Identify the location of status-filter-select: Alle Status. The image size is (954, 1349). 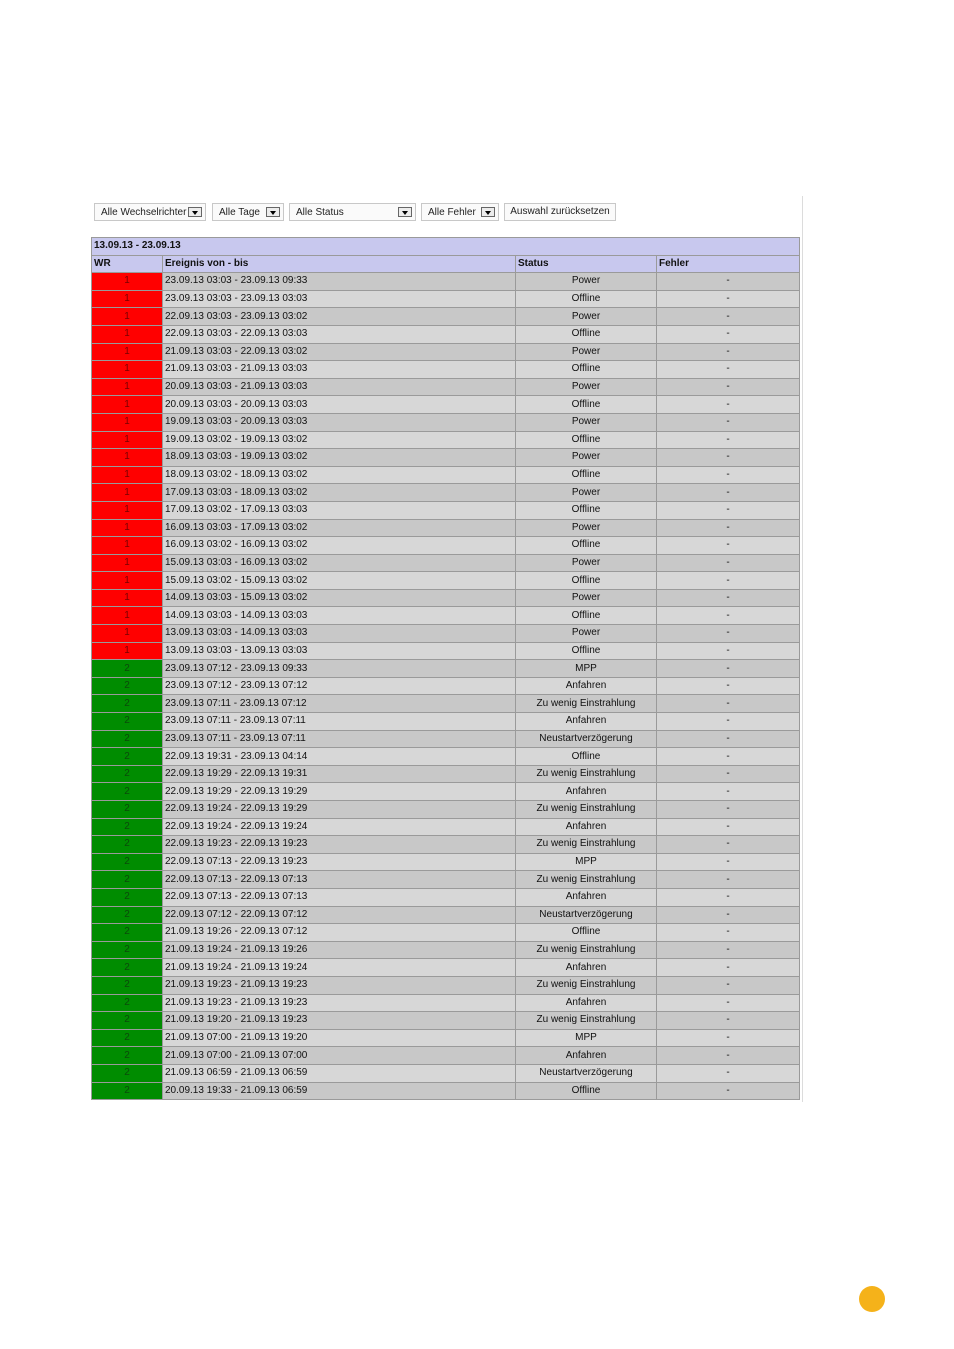
(352, 212).